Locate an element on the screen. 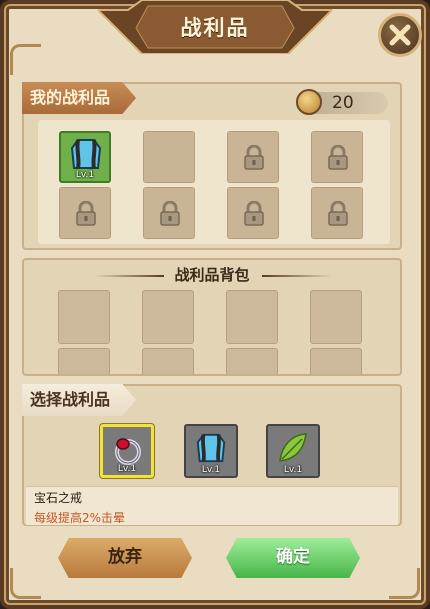  trophy-slot-8-locked is located at coordinates (337, 213).